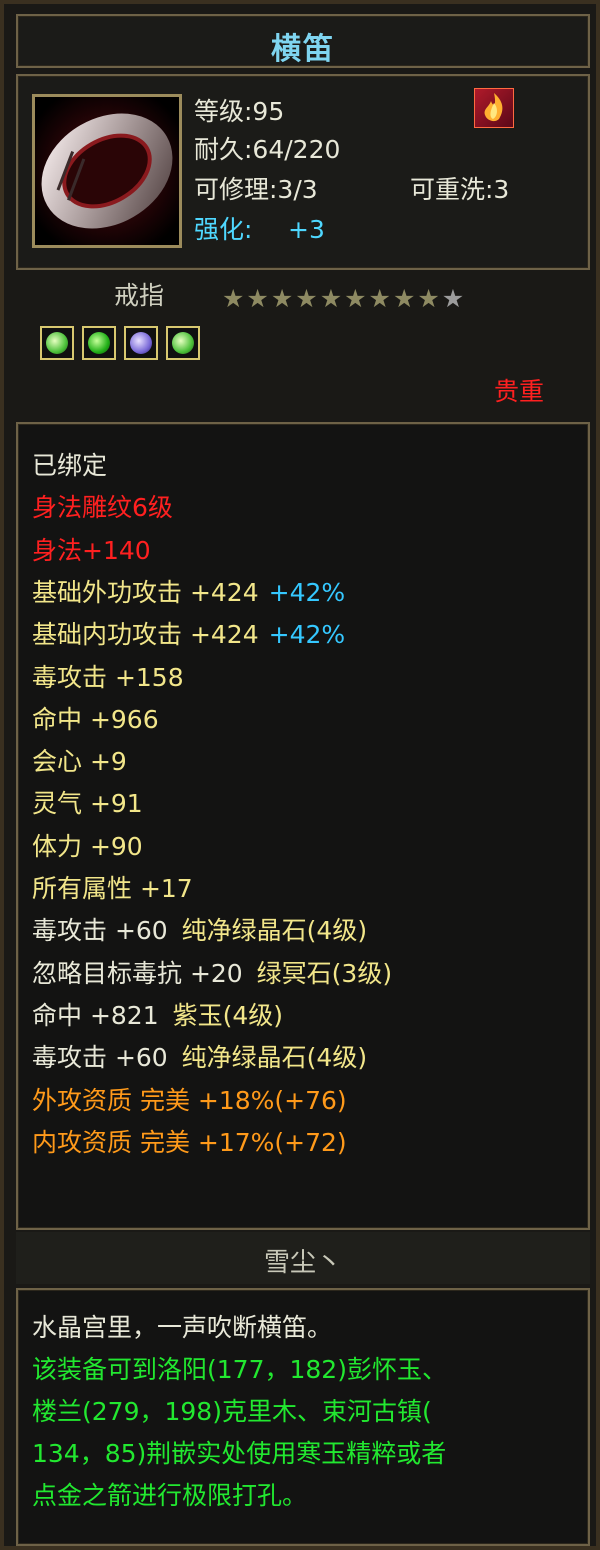  I want to click on description-line: 该装备可到洛阳(177，182)彭怀玉、, so click(239, 1369).